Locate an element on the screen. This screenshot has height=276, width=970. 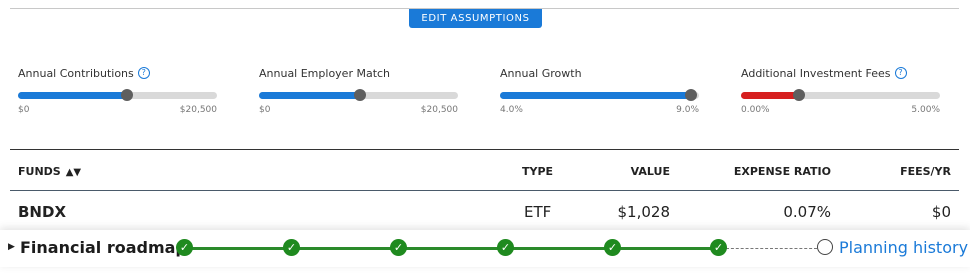
fund-fees-per-year: $0 is located at coordinates (941, 212).